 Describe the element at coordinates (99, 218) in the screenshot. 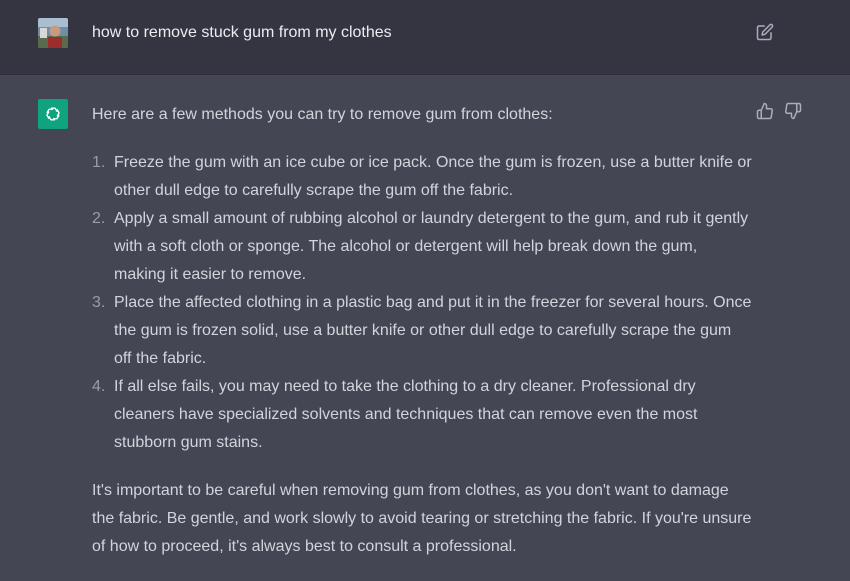

I see `list-item-number: 2.` at that location.